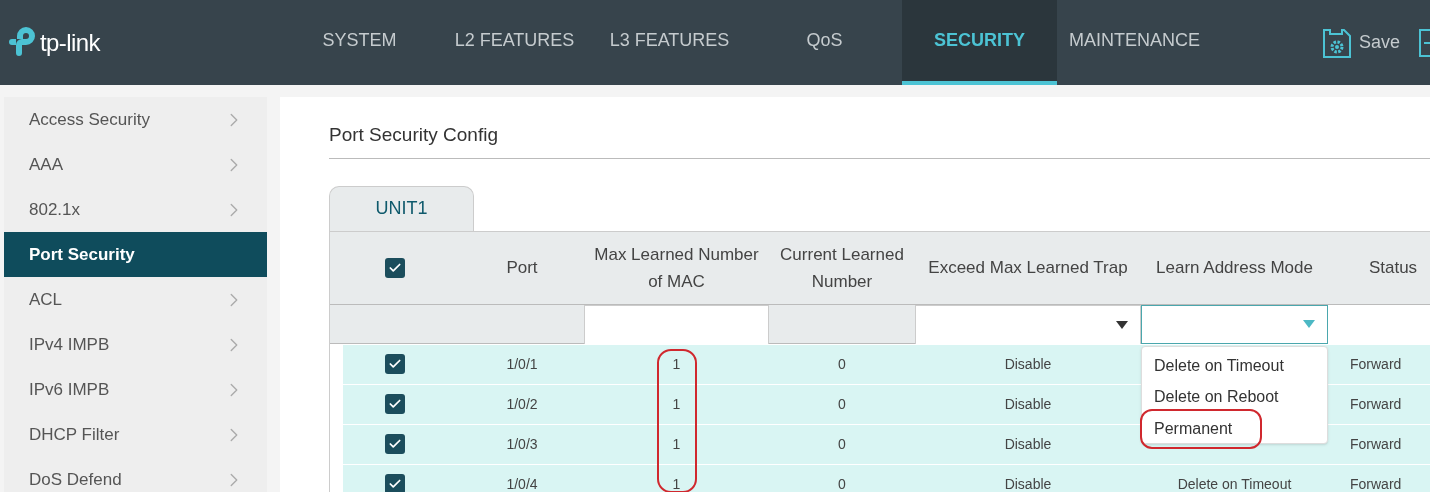 Image resolution: width=1430 pixels, height=492 pixels. I want to click on sidebar-item: IPv4 IMPB, so click(135, 344).